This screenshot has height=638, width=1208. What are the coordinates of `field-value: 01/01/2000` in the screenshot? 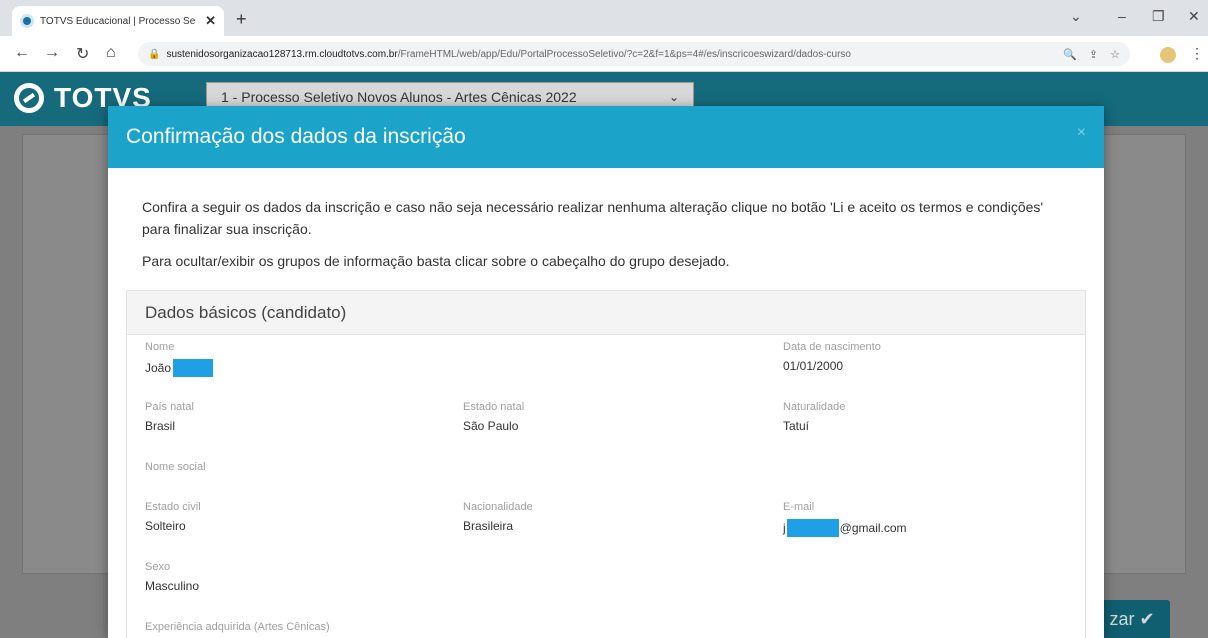 It's located at (813, 366).